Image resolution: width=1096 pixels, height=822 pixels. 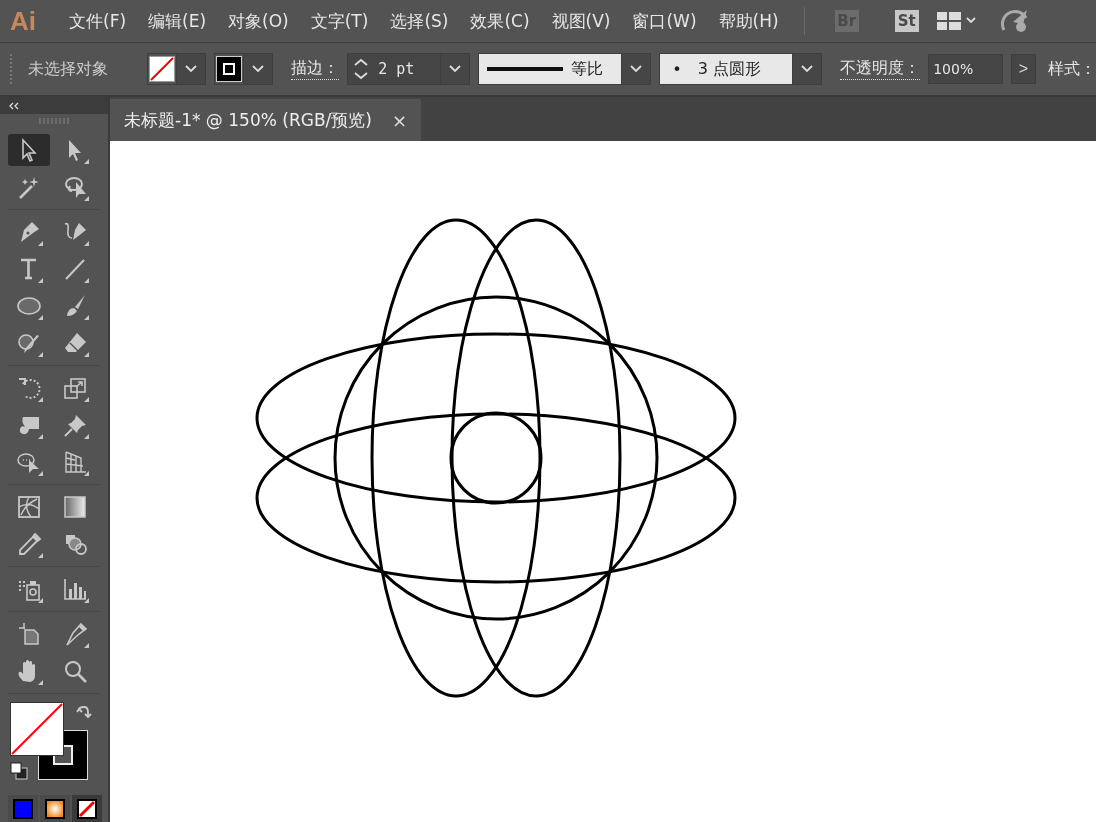 I want to click on default-colors-icon, so click(x=19, y=770).